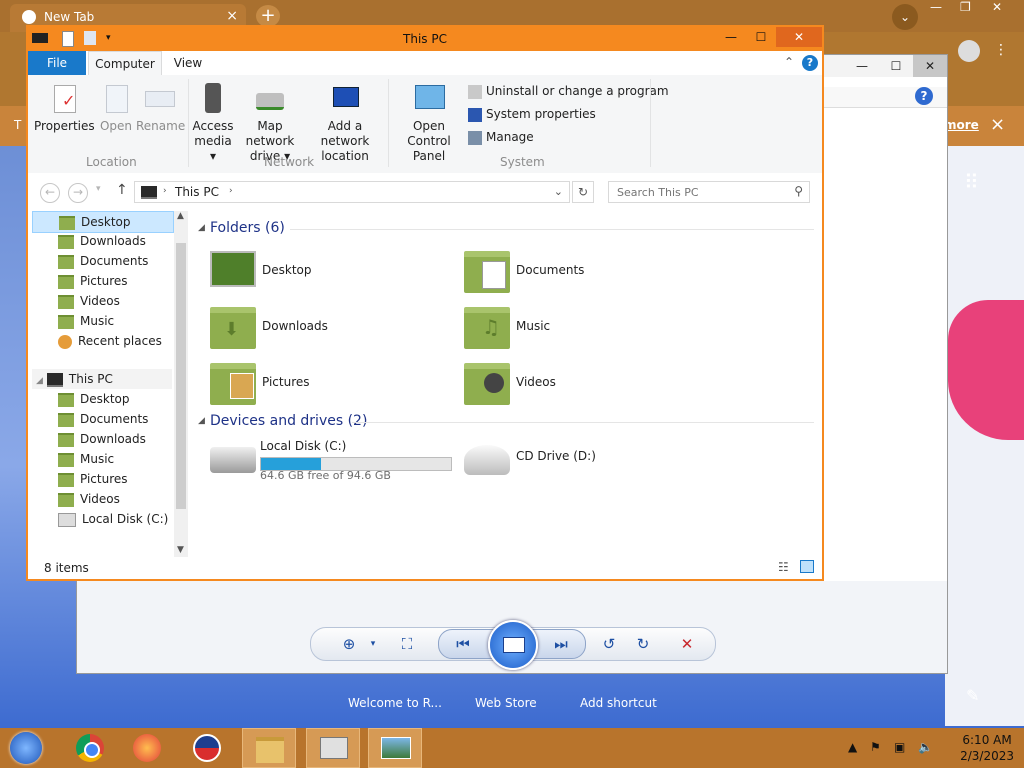  I want to click on pv-maximize-icon: ☐, so click(896, 66).